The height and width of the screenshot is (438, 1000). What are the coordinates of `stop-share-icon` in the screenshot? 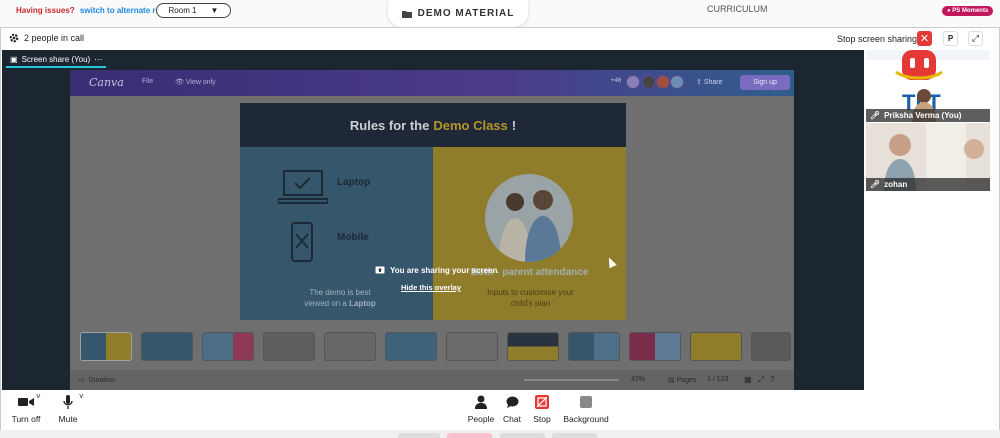 It's located at (542, 402).